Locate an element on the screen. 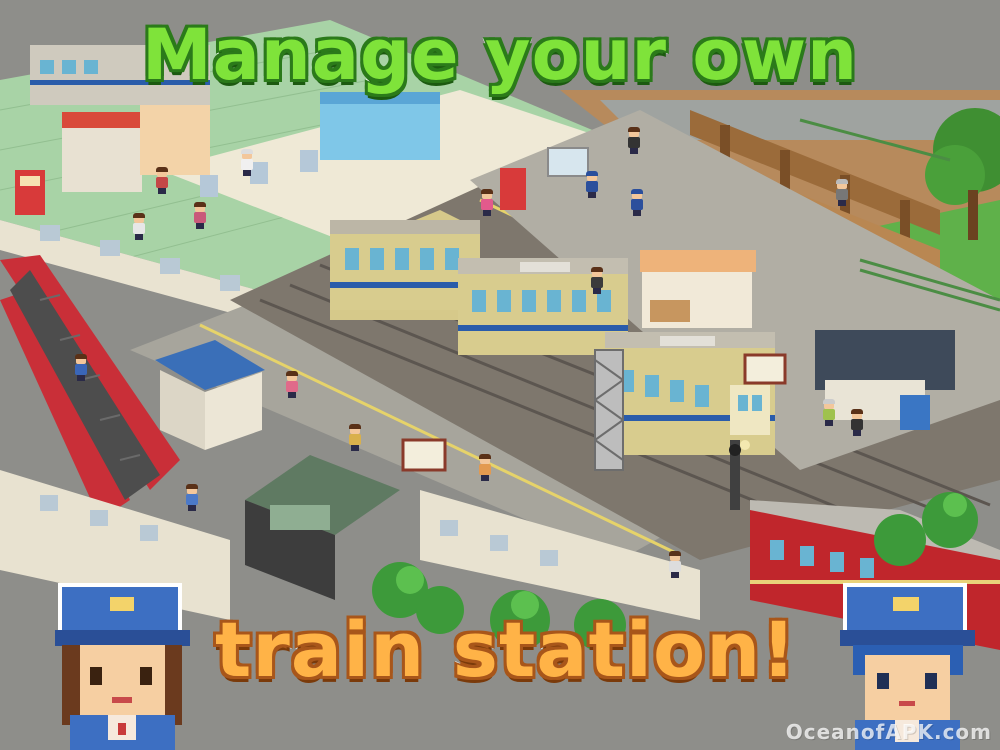  station-sign is located at coordinates (424, 455).